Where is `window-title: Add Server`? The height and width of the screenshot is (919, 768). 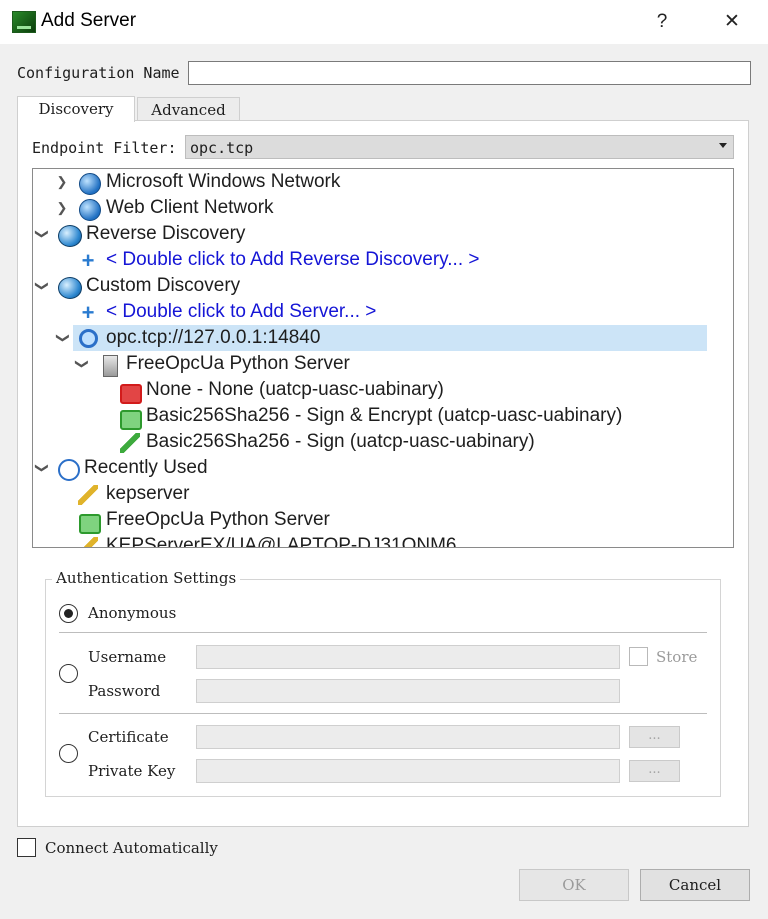
window-title: Add Server is located at coordinates (89, 20).